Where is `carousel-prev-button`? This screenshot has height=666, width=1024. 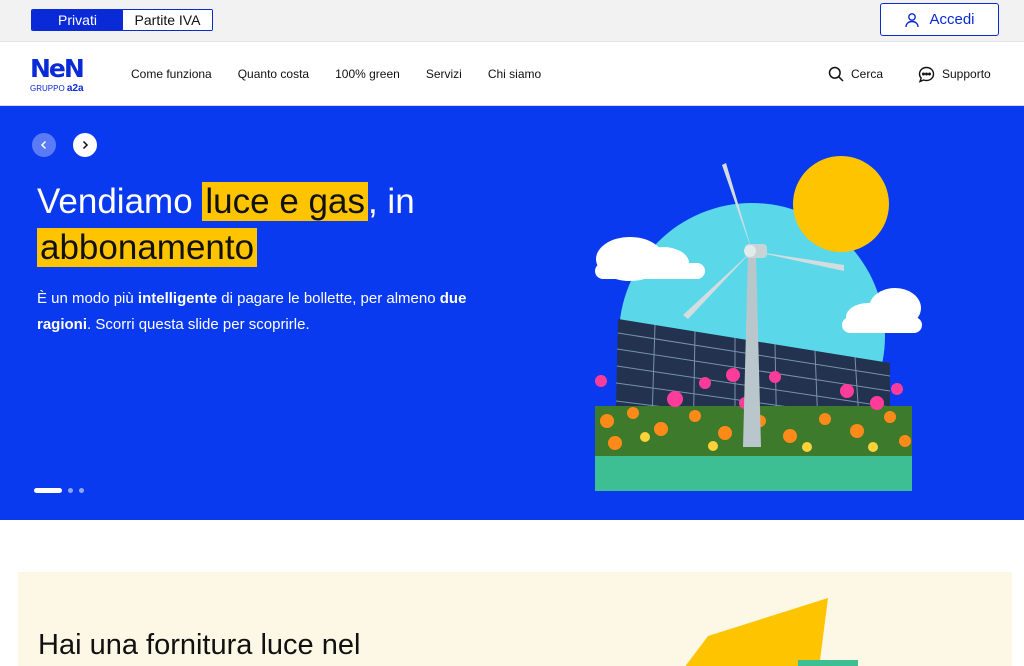
carousel-prev-button is located at coordinates (44, 145).